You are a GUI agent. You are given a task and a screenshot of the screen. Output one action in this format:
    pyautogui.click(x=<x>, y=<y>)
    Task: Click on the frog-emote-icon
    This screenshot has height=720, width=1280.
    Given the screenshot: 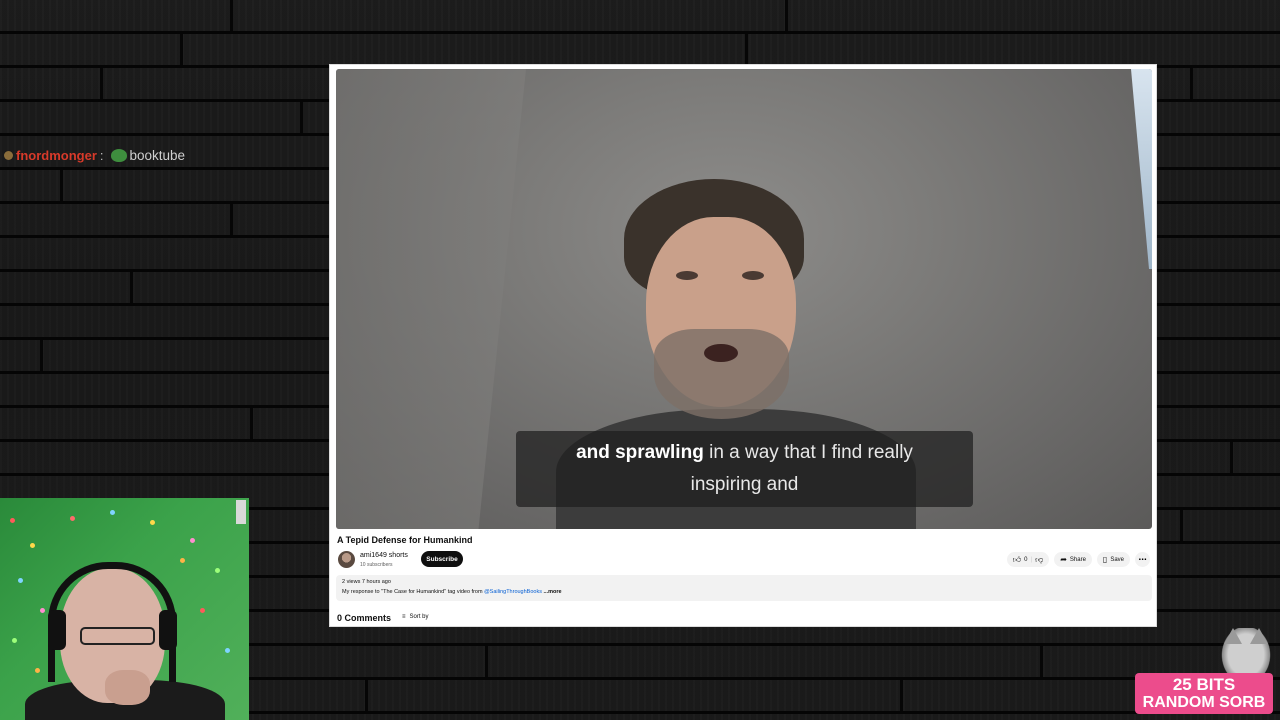 What is the action you would take?
    pyautogui.click(x=118, y=155)
    